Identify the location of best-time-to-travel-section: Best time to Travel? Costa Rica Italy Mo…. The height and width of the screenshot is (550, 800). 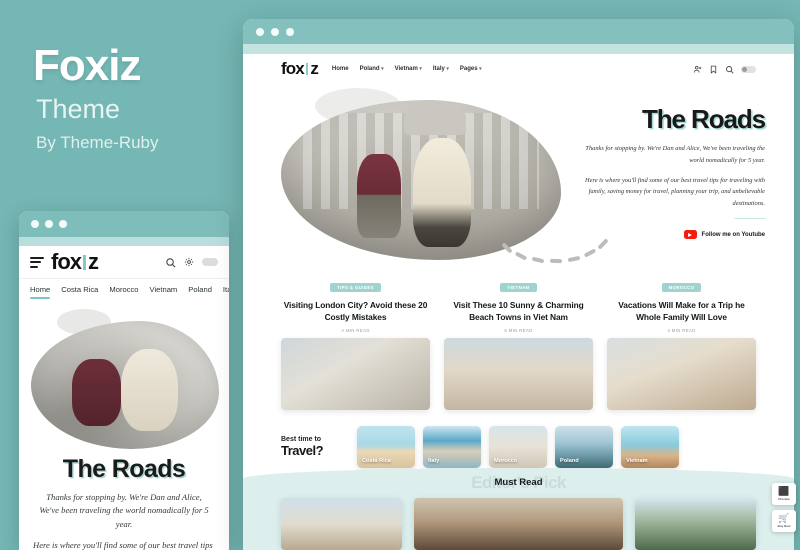
(518, 439).